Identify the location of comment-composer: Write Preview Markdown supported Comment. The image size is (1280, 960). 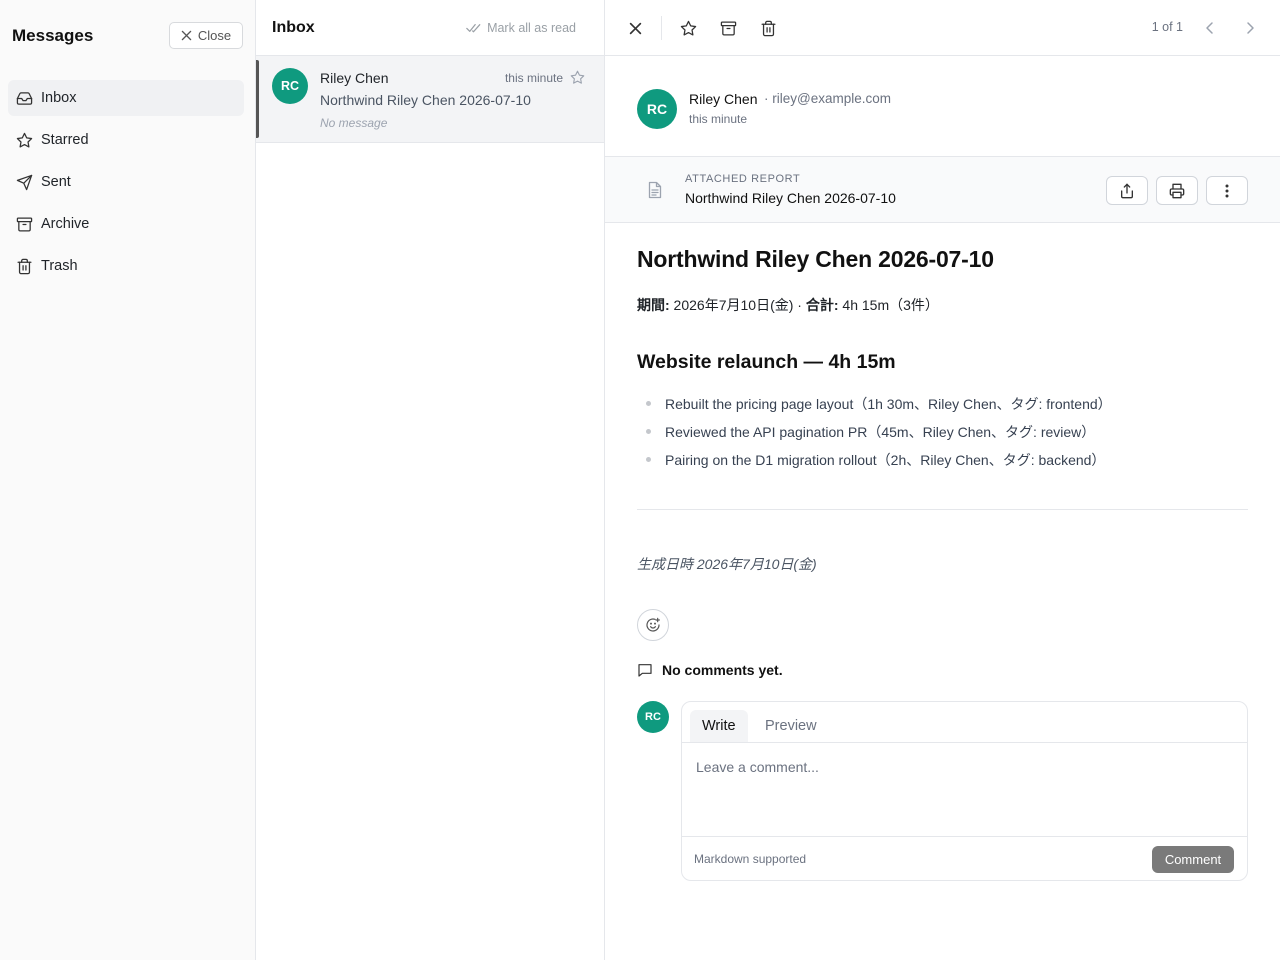
(964, 791).